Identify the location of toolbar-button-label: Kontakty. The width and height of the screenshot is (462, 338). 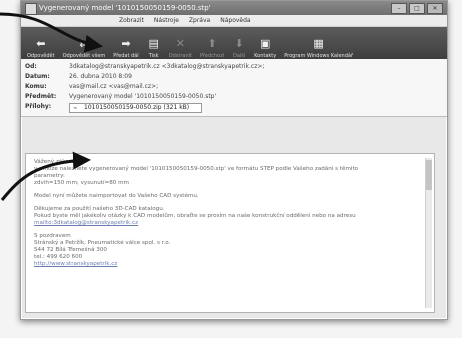
(265, 56).